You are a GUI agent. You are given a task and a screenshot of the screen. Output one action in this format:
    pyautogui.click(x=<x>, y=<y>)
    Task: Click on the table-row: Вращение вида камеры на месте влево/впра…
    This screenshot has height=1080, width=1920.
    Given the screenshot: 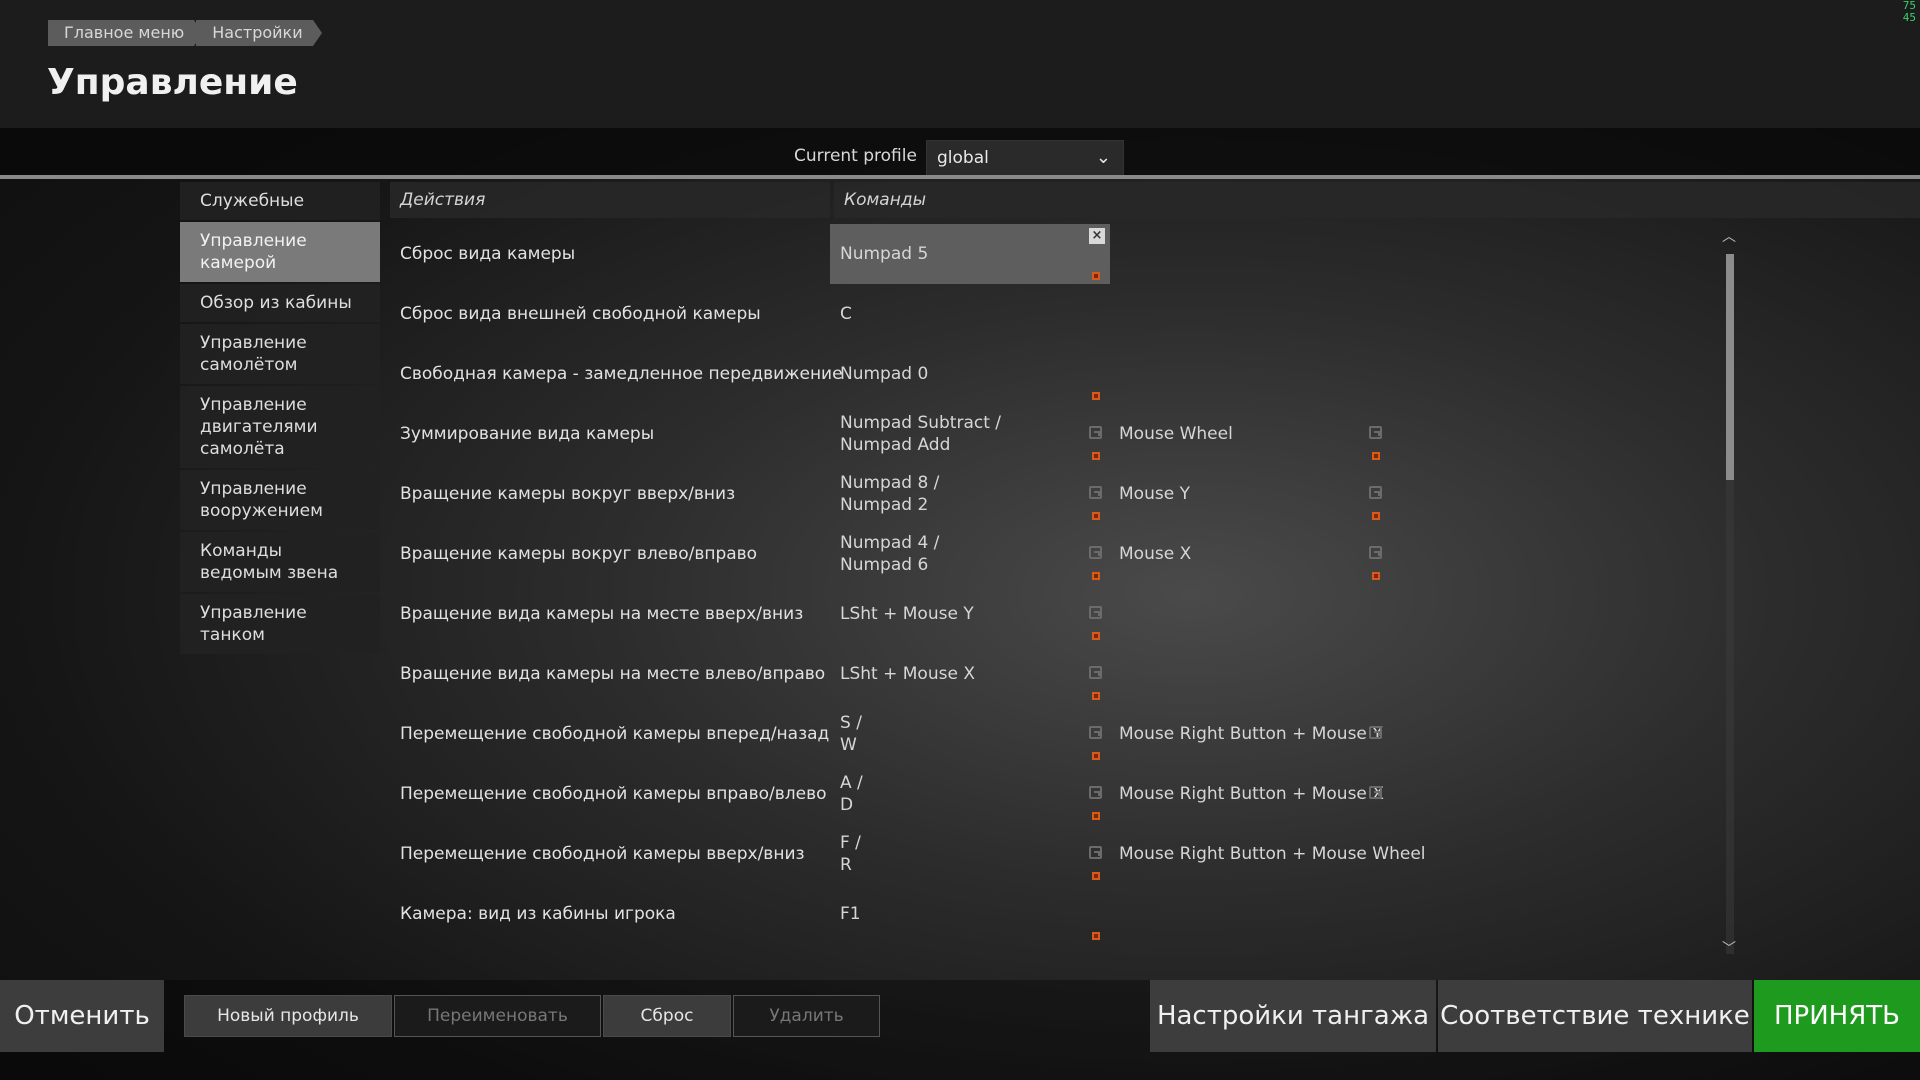 What is the action you would take?
    pyautogui.click(x=1060, y=674)
    